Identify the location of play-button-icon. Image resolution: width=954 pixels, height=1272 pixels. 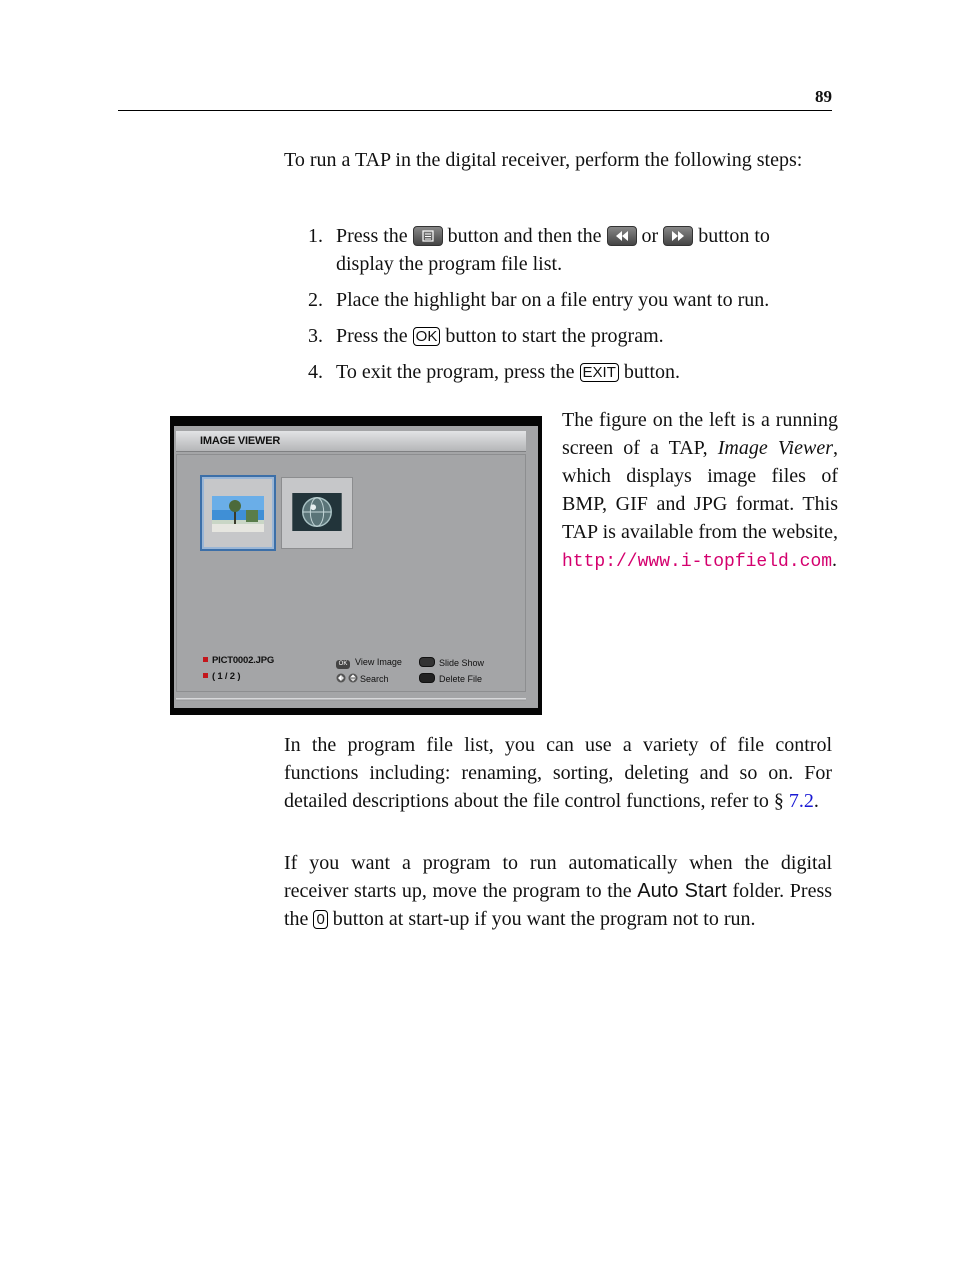
(427, 662).